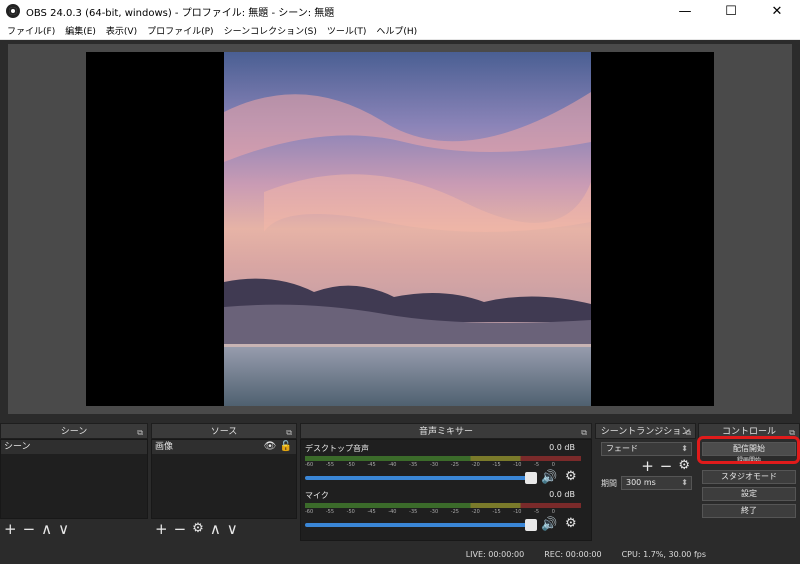 This screenshot has width=800, height=564. I want to click on list-item: シーン, so click(74, 447).